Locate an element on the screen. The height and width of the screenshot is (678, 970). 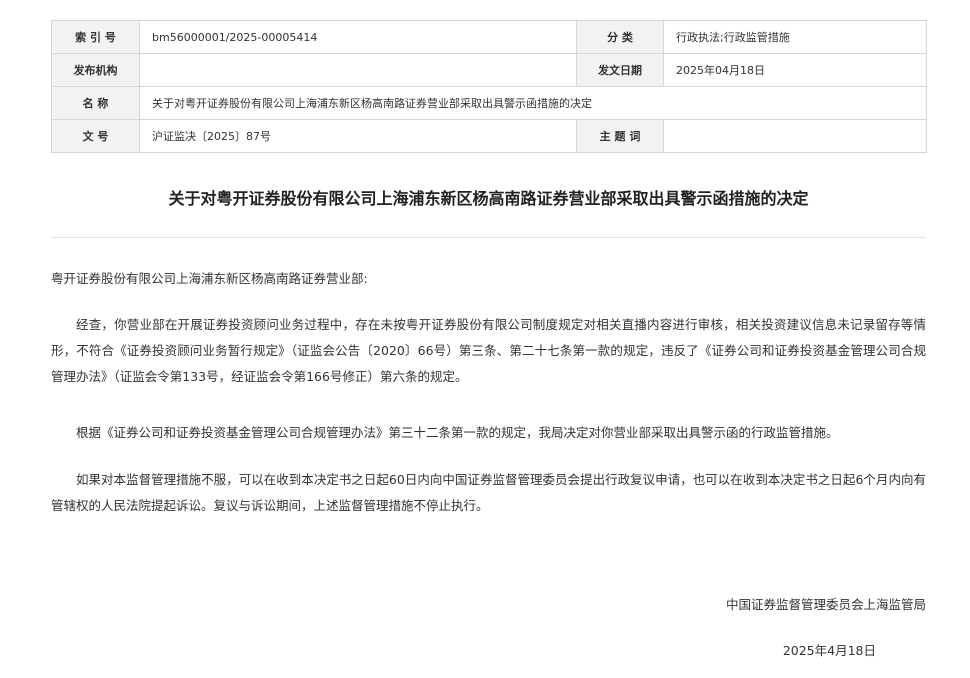
addressee: 粤开证券股份有限公司上海浦东新区杨高南路证券营业部: is located at coordinates (209, 278).